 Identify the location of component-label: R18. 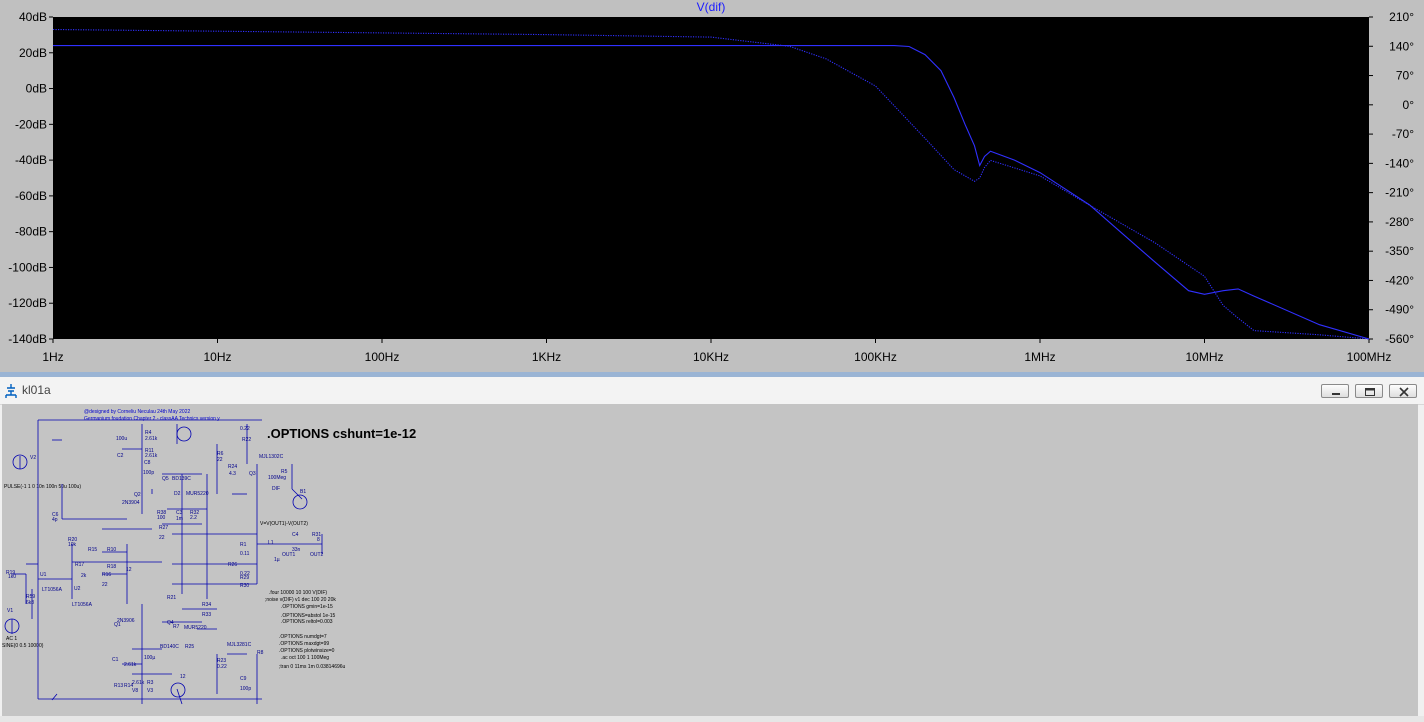
(111, 567).